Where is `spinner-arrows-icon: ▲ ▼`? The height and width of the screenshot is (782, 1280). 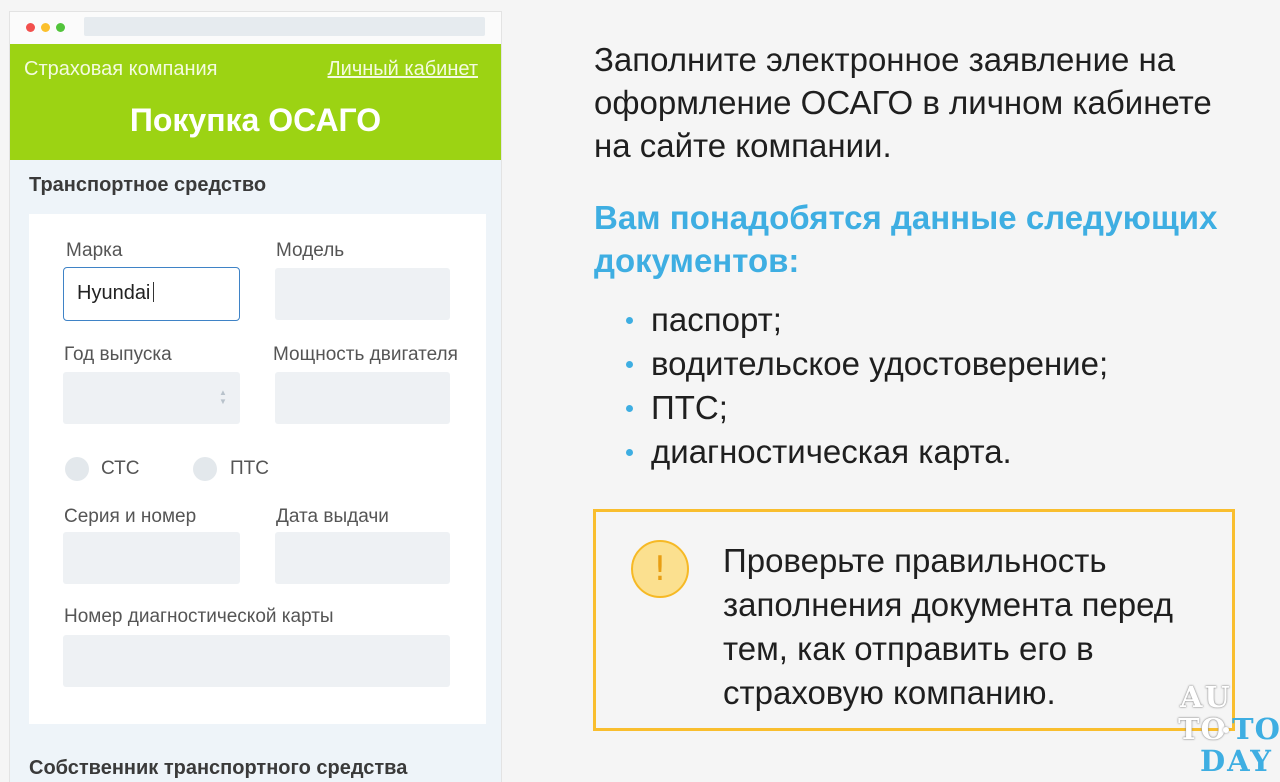 spinner-arrows-icon: ▲ ▼ is located at coordinates (223, 397).